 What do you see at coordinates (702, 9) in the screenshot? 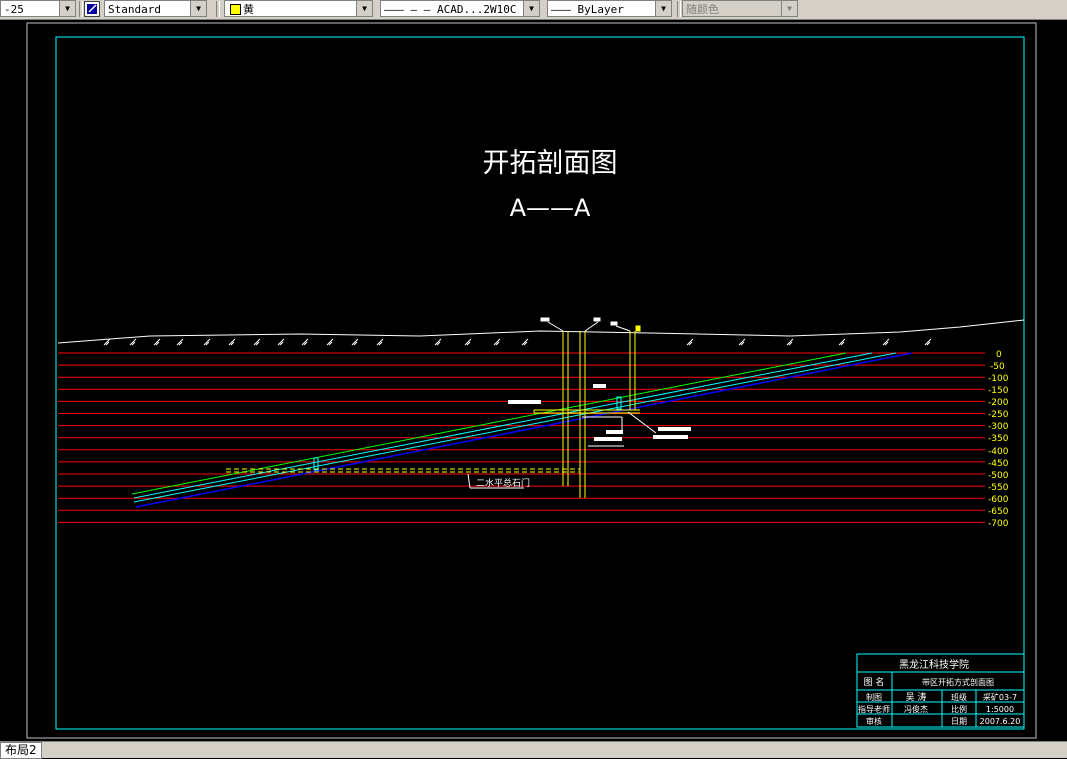
I see `plotstyle-value: 随颜色` at bounding box center [702, 9].